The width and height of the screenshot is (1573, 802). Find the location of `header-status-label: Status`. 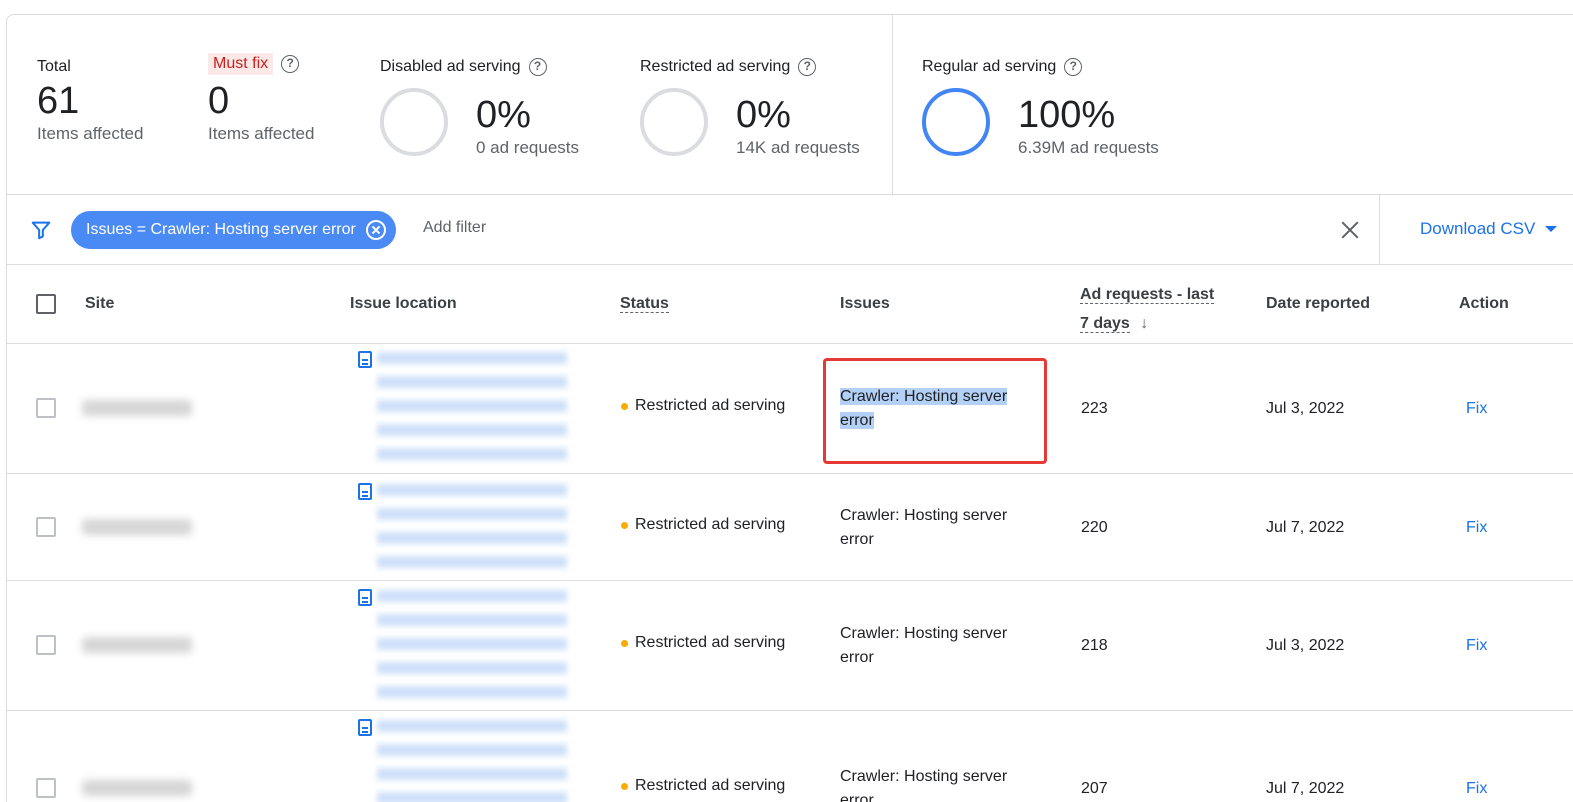

header-status-label: Status is located at coordinates (644, 304).